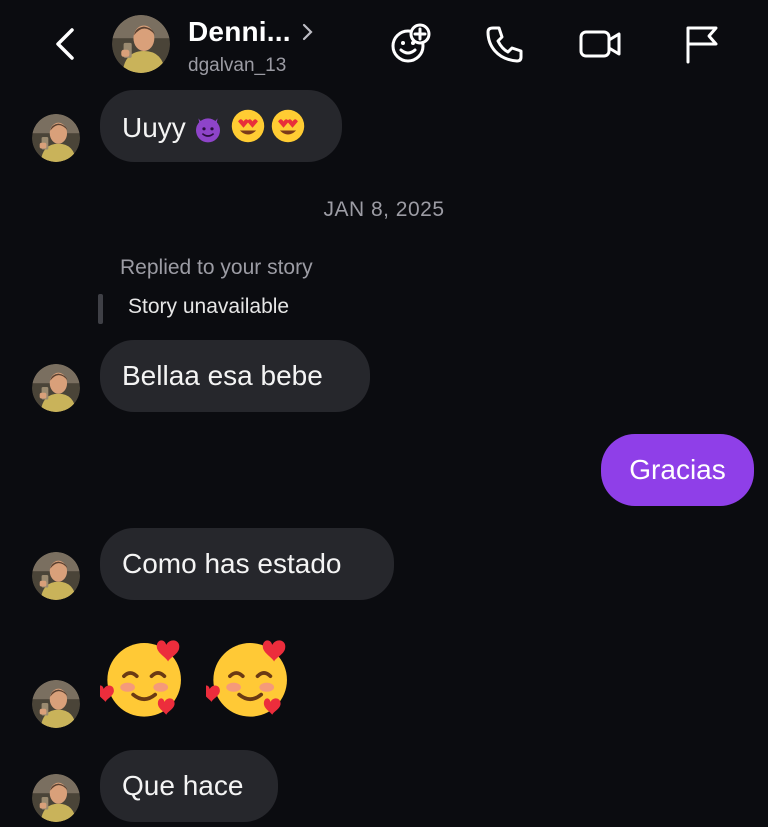  What do you see at coordinates (237, 65) in the screenshot?
I see `contact-username: dgalvan_13` at bounding box center [237, 65].